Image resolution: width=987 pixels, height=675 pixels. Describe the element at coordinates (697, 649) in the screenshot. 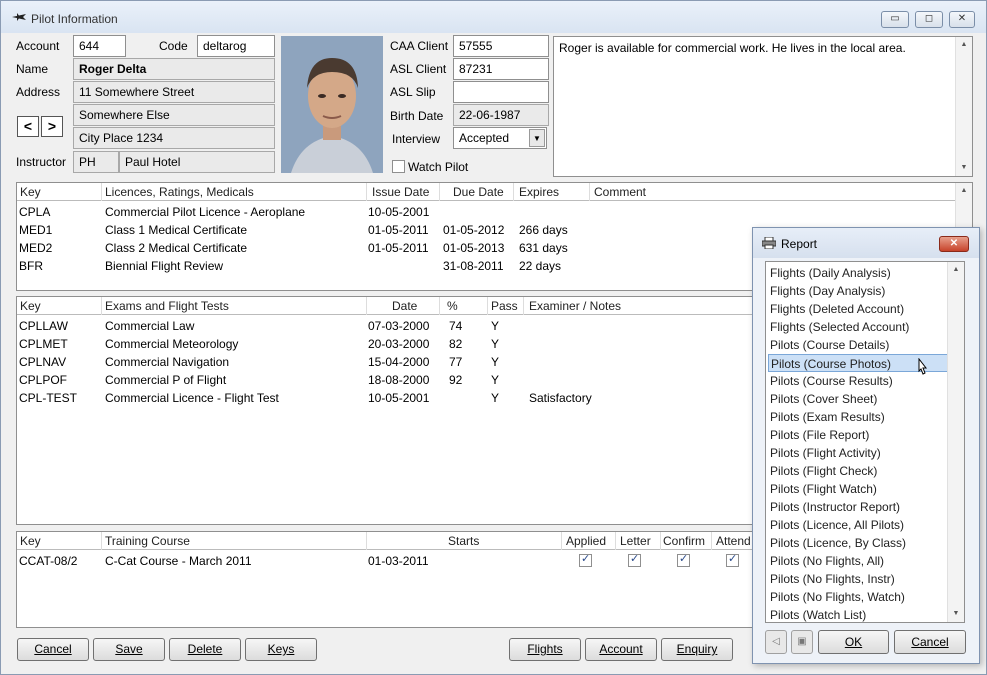

I see `enquiry-button: Enquiry` at that location.